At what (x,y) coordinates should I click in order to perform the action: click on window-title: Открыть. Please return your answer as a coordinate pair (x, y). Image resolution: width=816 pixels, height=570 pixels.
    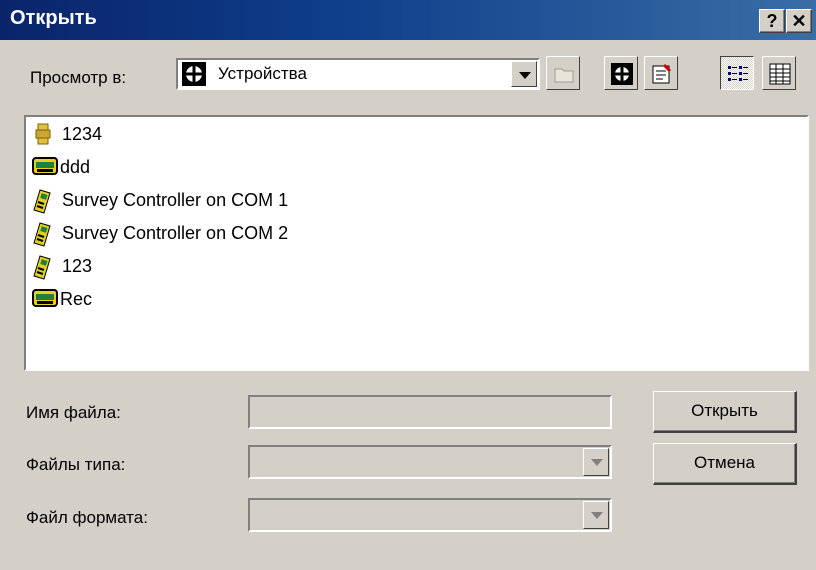
    Looking at the image, I should click on (53, 18).